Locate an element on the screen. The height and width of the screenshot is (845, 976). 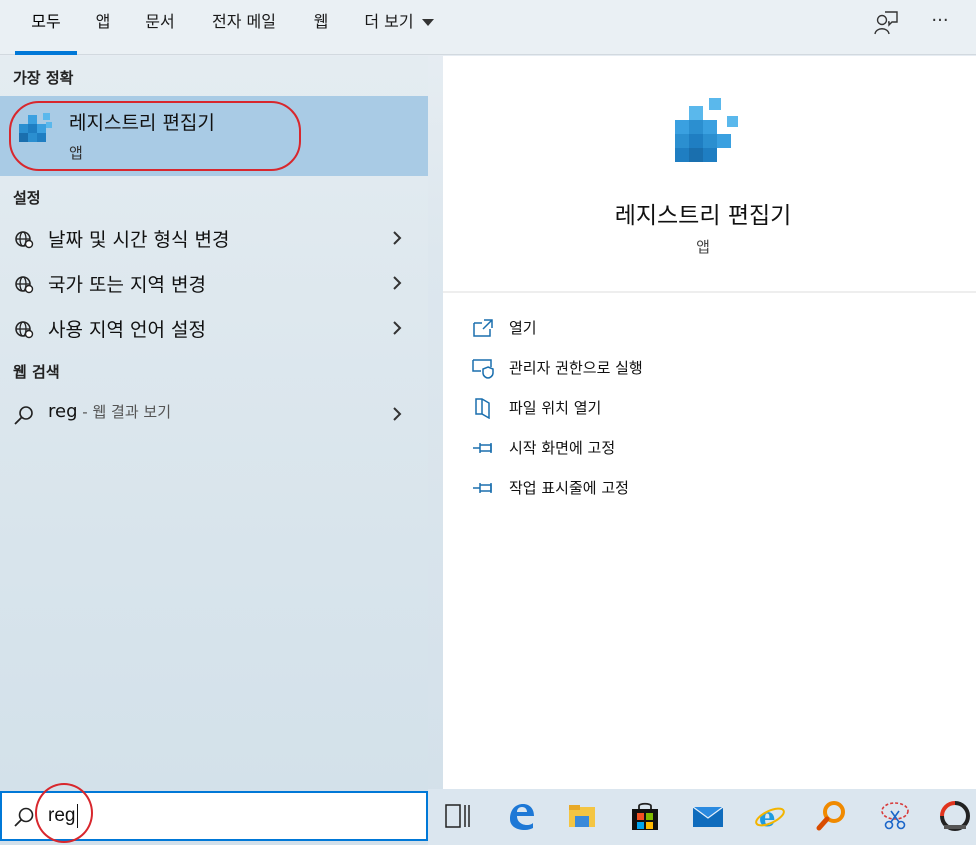
tab-documents: 문서 is located at coordinates (160, 27).